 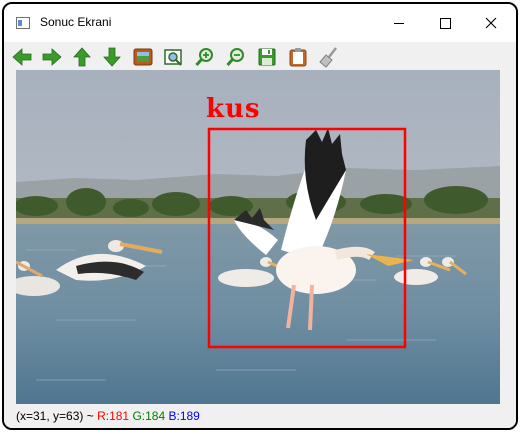 I want to click on arrow-left-icon, so click(x=22, y=57).